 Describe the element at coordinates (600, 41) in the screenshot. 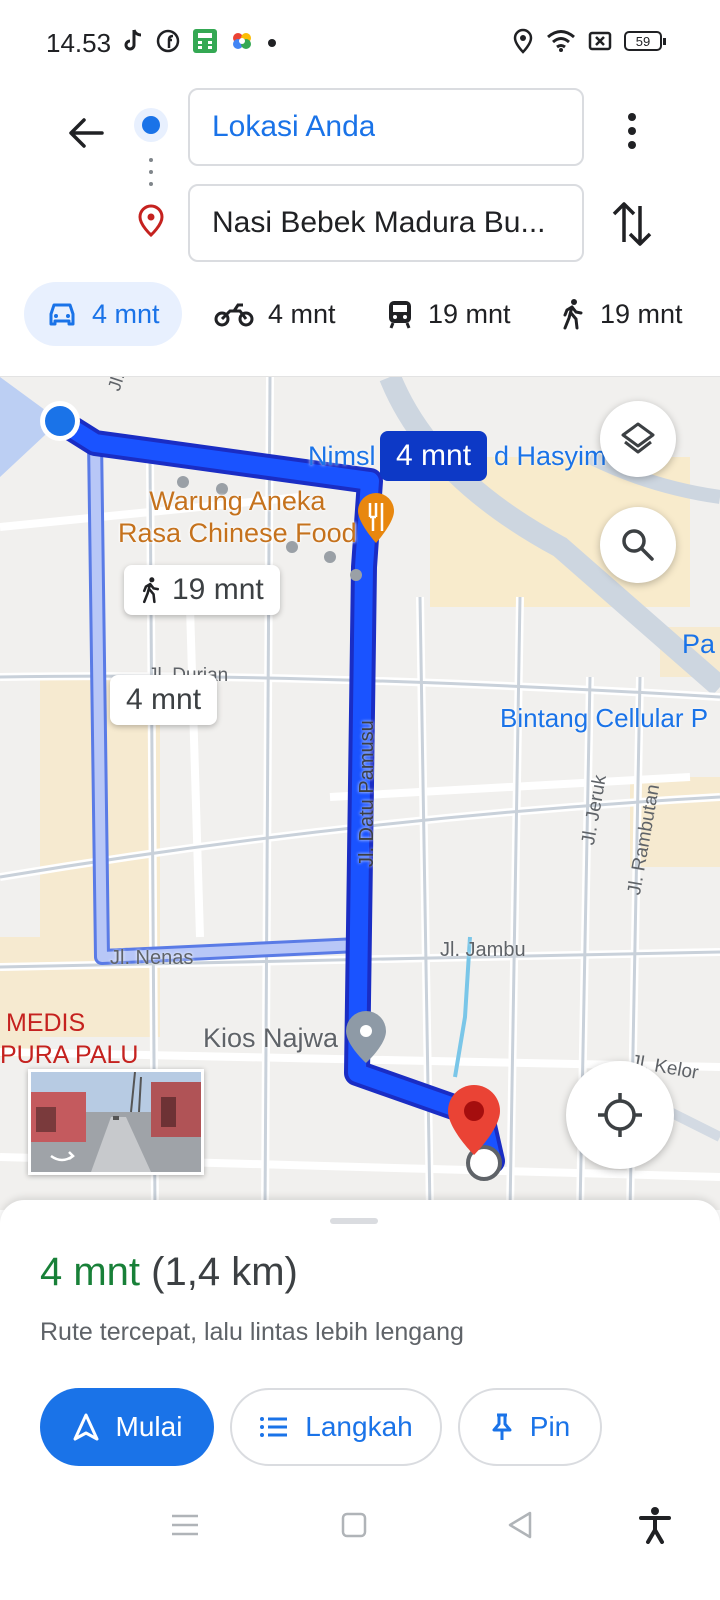

I see `no-sim-icon` at that location.